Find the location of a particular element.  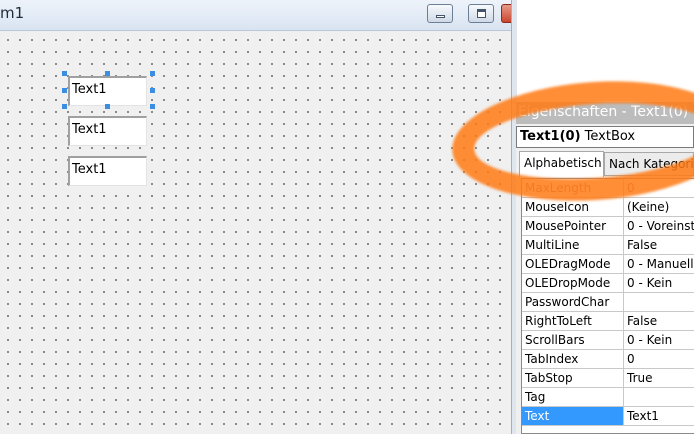

tab-alphabetisch: Alphabetisch is located at coordinates (561, 164).